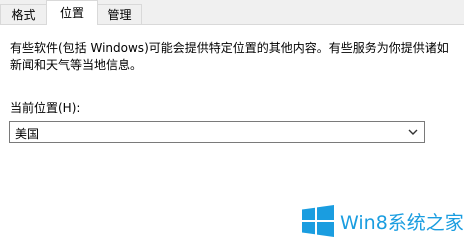 The height and width of the screenshot is (244, 464). I want to click on chevron-down-icon, so click(413, 132).